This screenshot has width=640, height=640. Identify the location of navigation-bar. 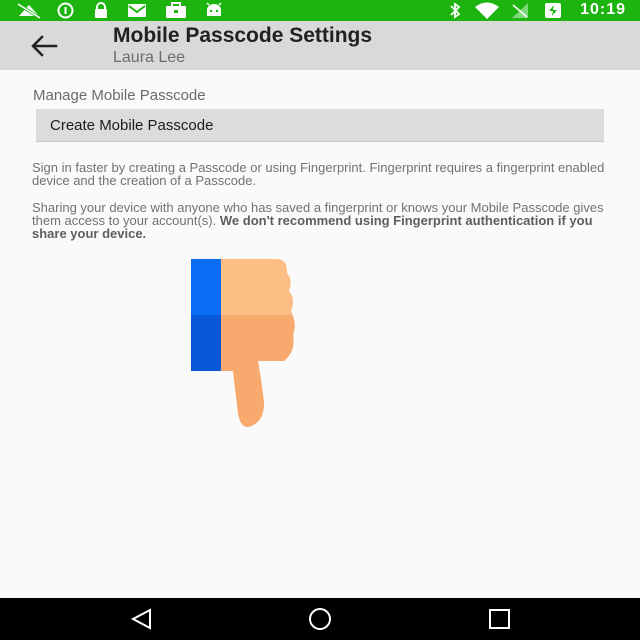
(320, 619).